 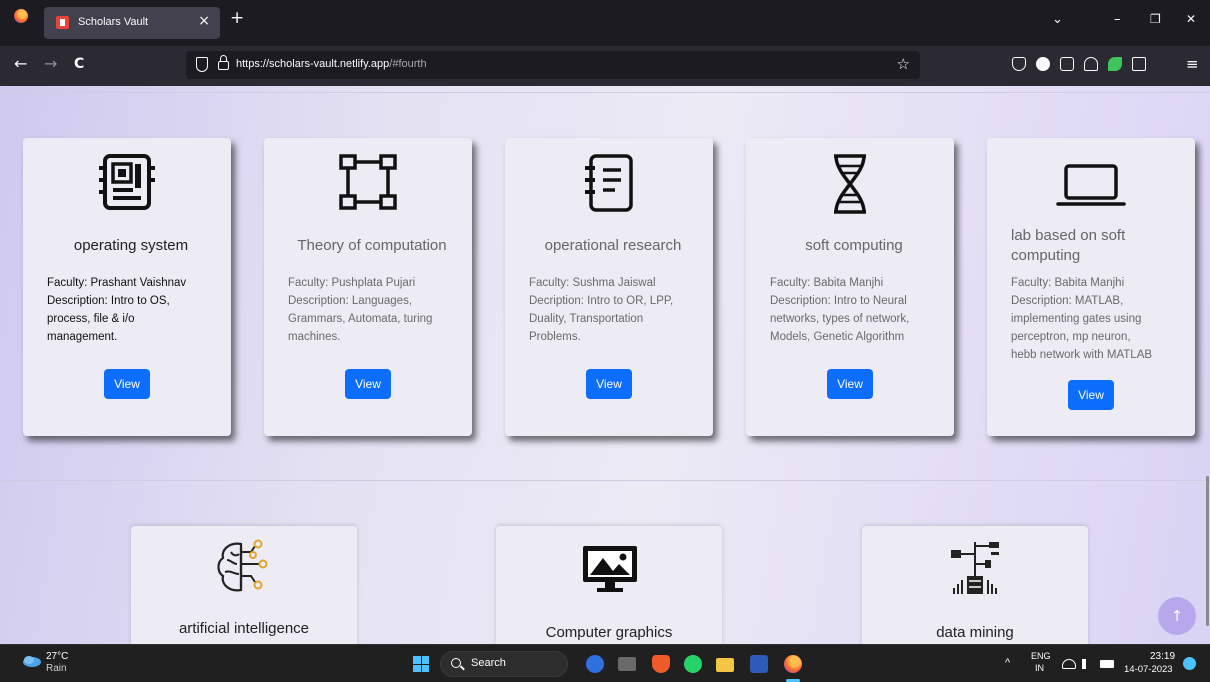 I want to click on firefox-logo-icon, so click(x=21, y=16).